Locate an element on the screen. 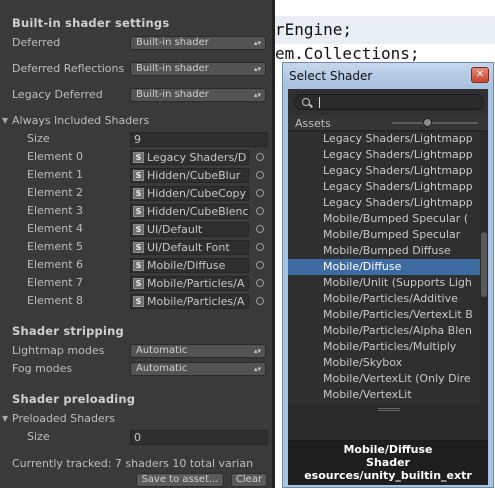 Image resolution: width=495 pixels, height=488 pixels. window-title-bar: Select Shader ✕ is located at coordinates (388, 75).